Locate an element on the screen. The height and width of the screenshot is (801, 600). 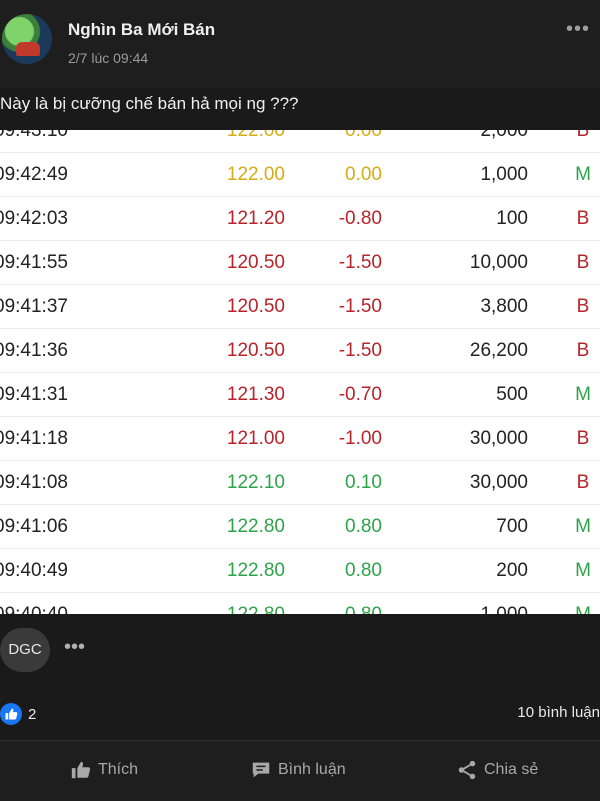
trade-volume: 100 is located at coordinates (512, 218).